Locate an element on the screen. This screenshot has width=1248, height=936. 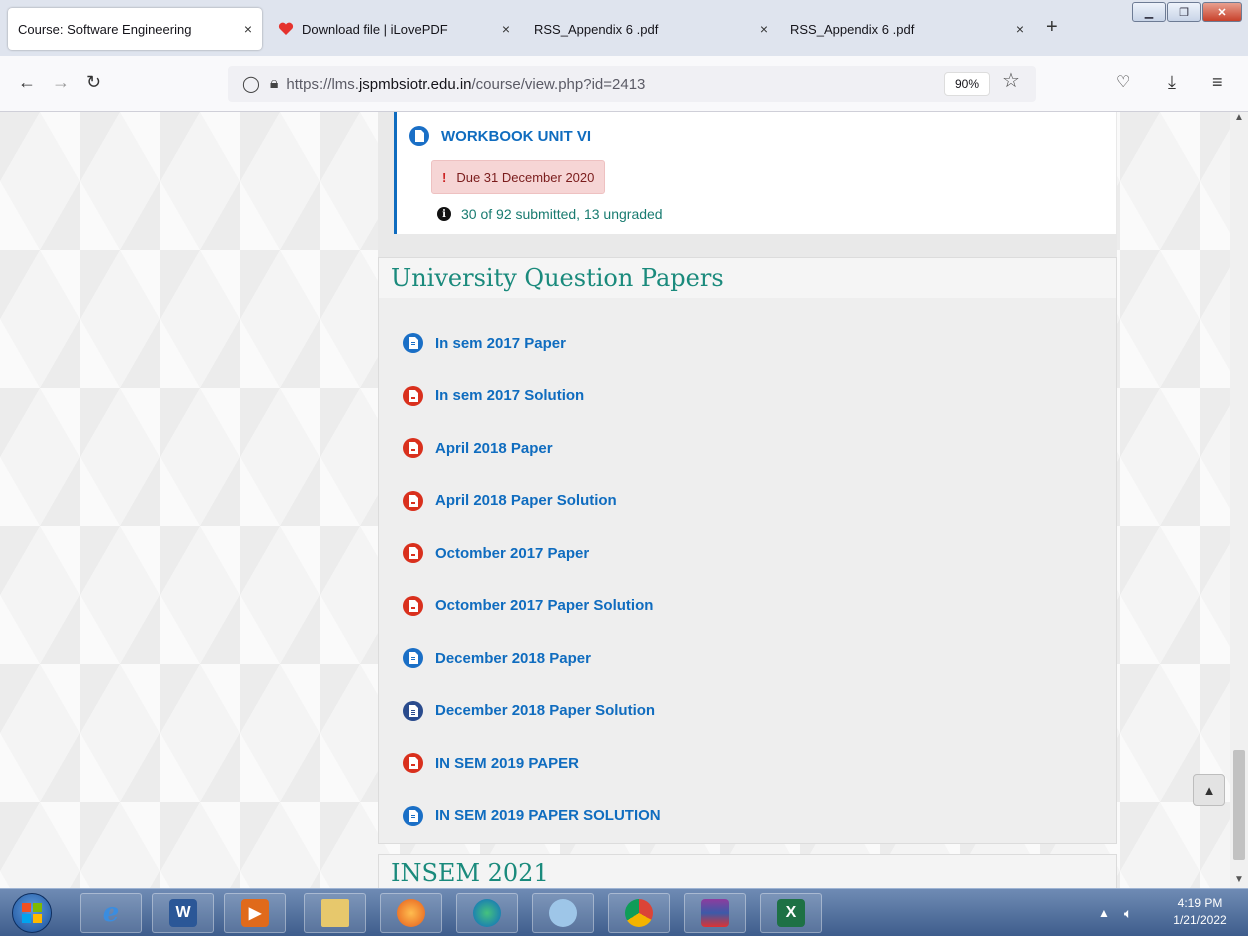
submission-status: i 30 of 92 submitted, 13 ungraded is located at coordinates (550, 214).